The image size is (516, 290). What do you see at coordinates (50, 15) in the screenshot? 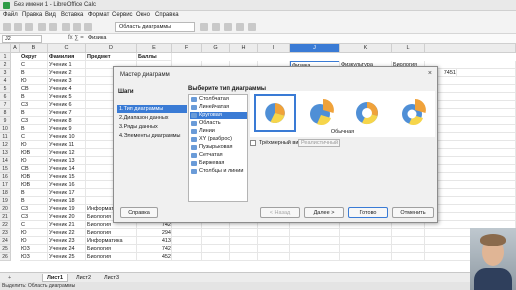
I see `menu-view: Вид` at bounding box center [50, 15].